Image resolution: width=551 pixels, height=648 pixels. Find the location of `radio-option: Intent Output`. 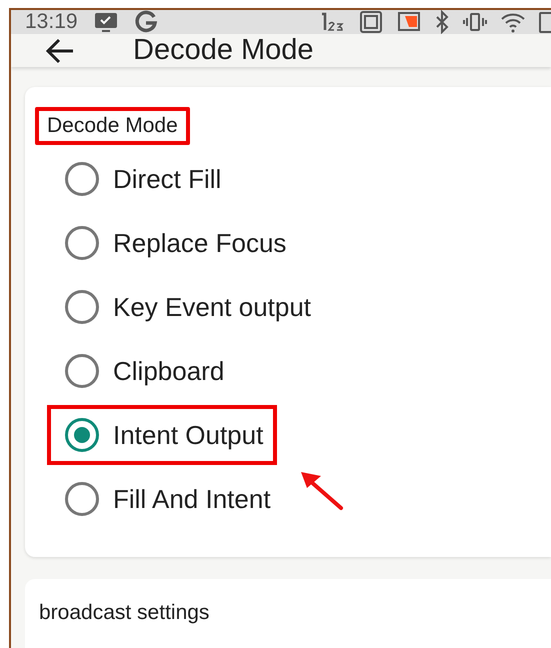

radio-option: Intent Output is located at coordinates (162, 435).